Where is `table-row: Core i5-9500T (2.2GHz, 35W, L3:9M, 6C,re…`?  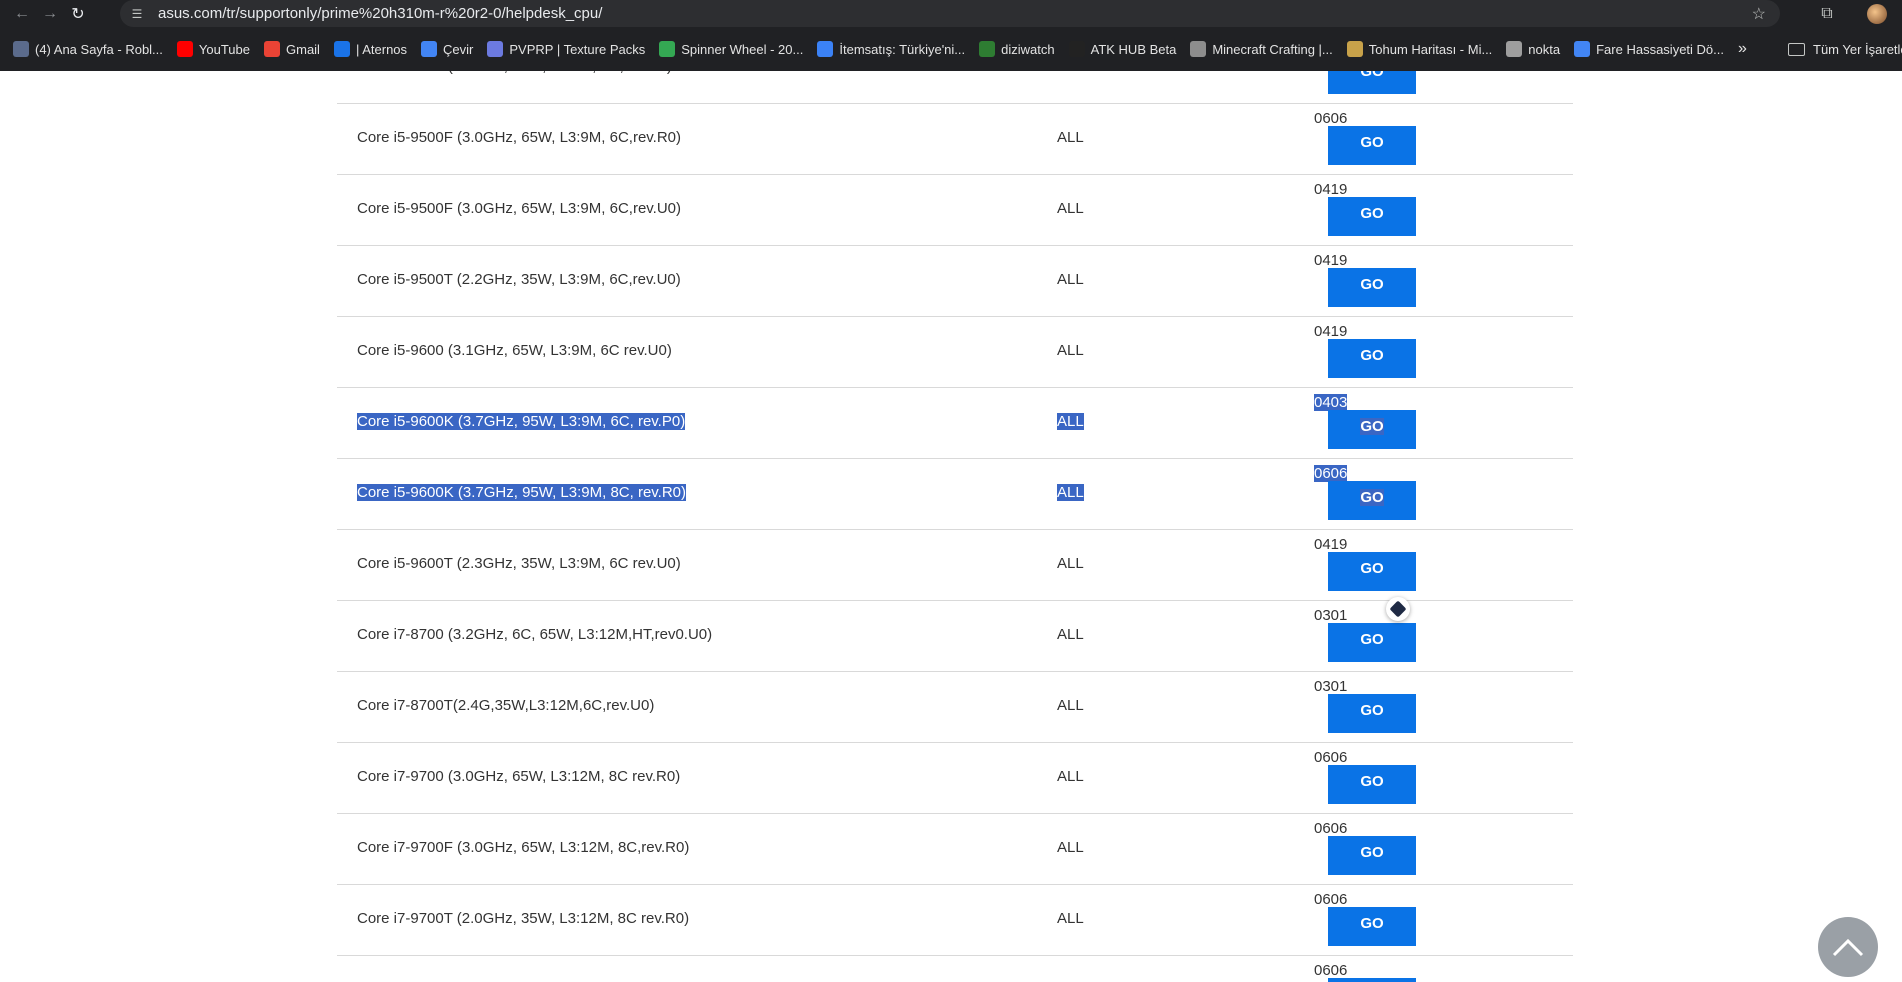
table-row: Core i5-9500T (2.2GHz, 35W, L3:9M, 6C,re… is located at coordinates (955, 281).